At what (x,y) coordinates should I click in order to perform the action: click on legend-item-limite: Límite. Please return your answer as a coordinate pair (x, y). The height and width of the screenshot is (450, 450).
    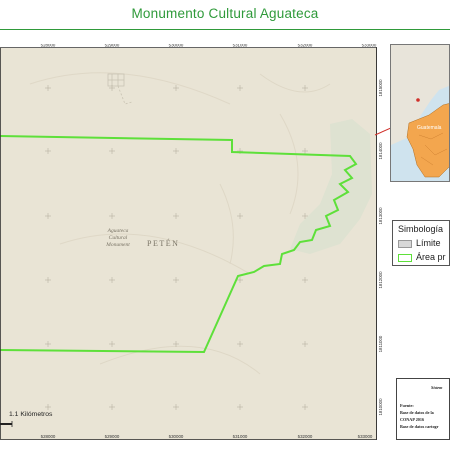
    Looking at the image, I should click on (419, 244).